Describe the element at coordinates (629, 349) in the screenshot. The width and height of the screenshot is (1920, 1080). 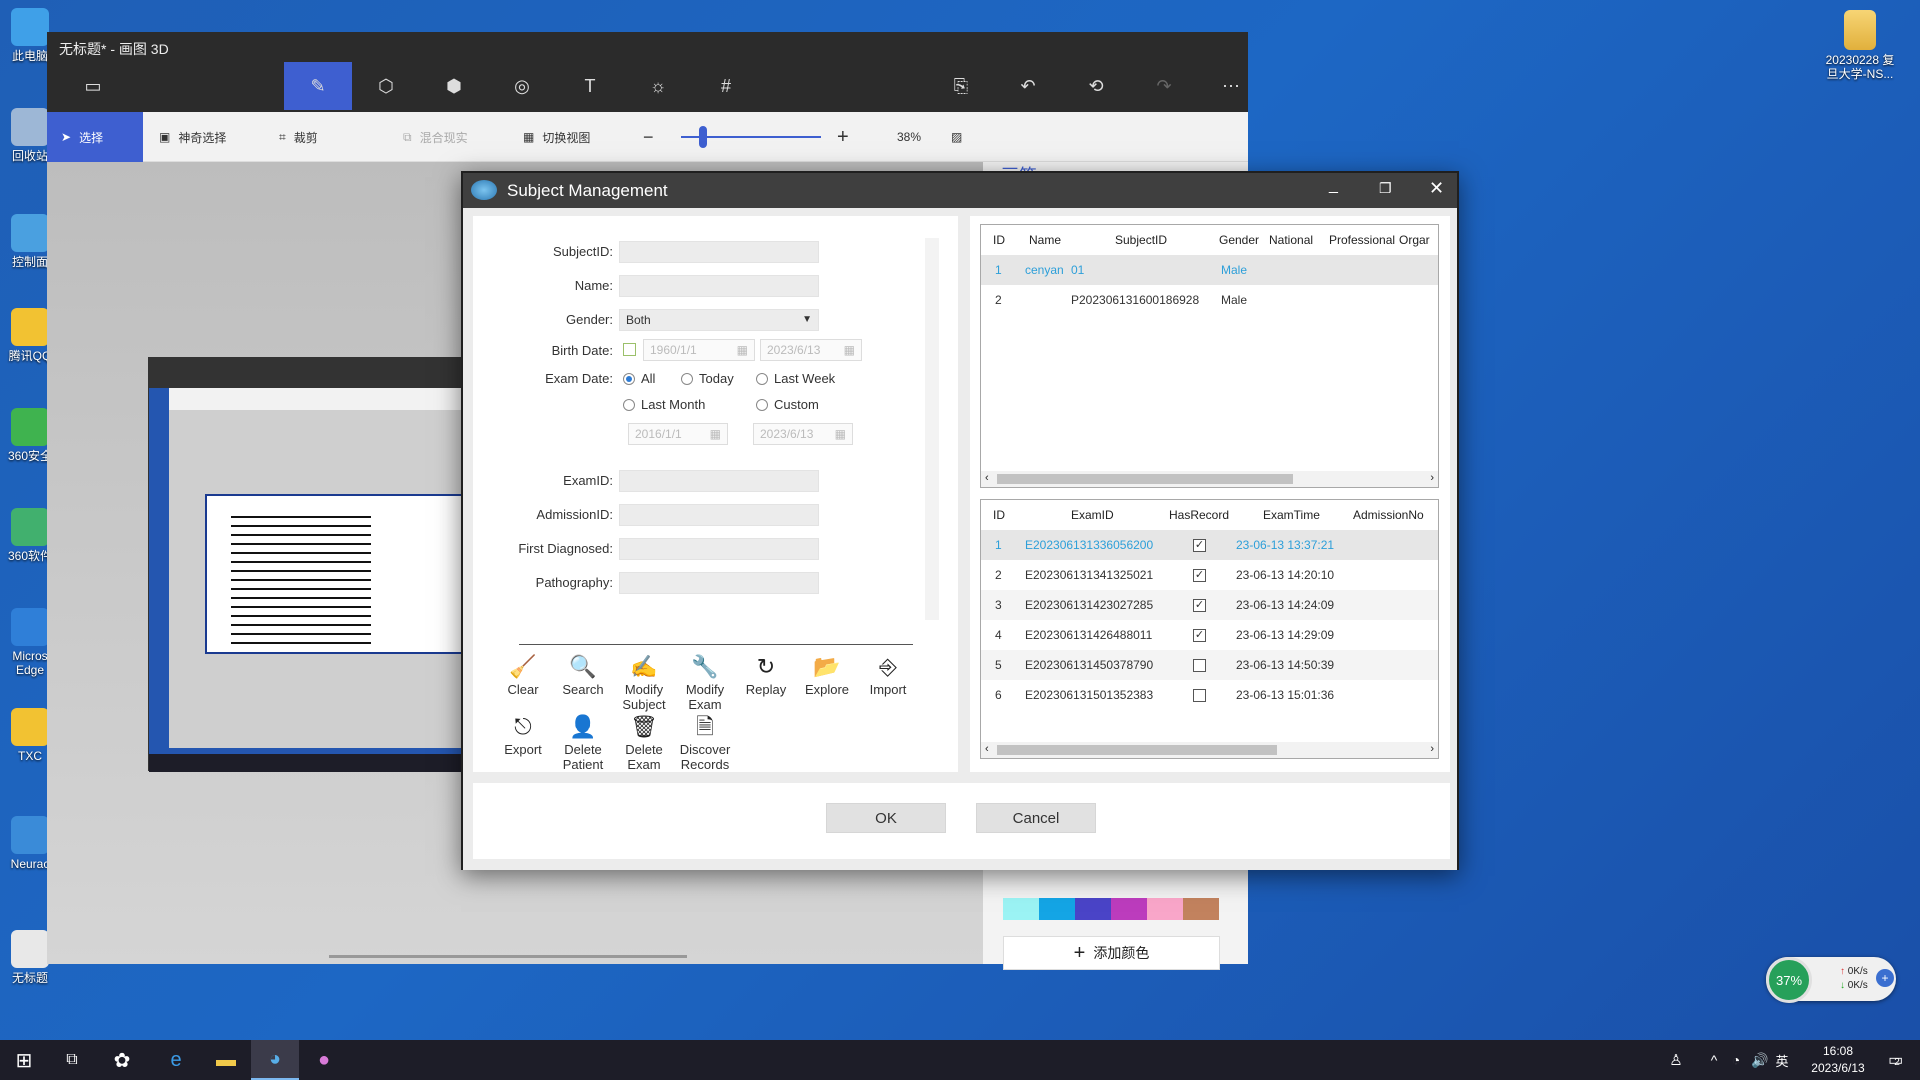
I see `birth-date-checkbox` at that location.